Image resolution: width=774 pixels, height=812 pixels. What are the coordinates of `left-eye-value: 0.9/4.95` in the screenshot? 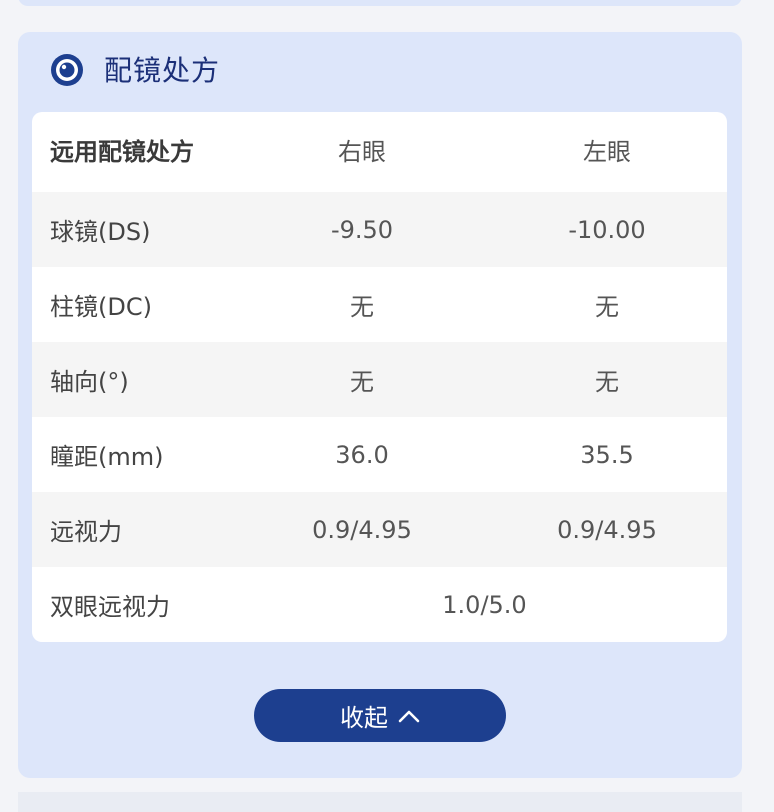 It's located at (607, 529).